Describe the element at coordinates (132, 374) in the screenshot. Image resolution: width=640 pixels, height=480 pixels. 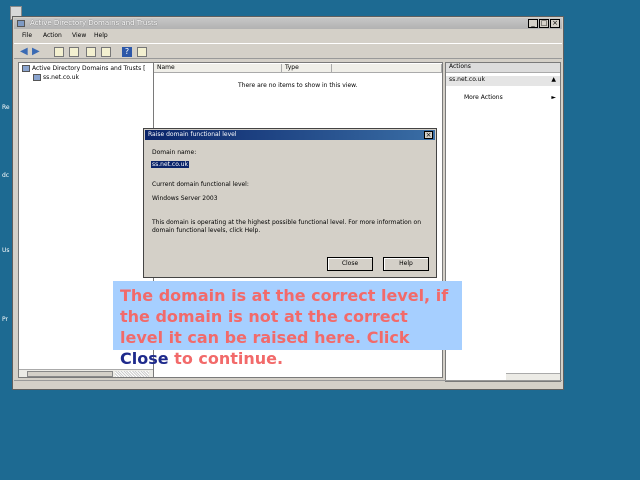
I see `scroll-track` at that location.